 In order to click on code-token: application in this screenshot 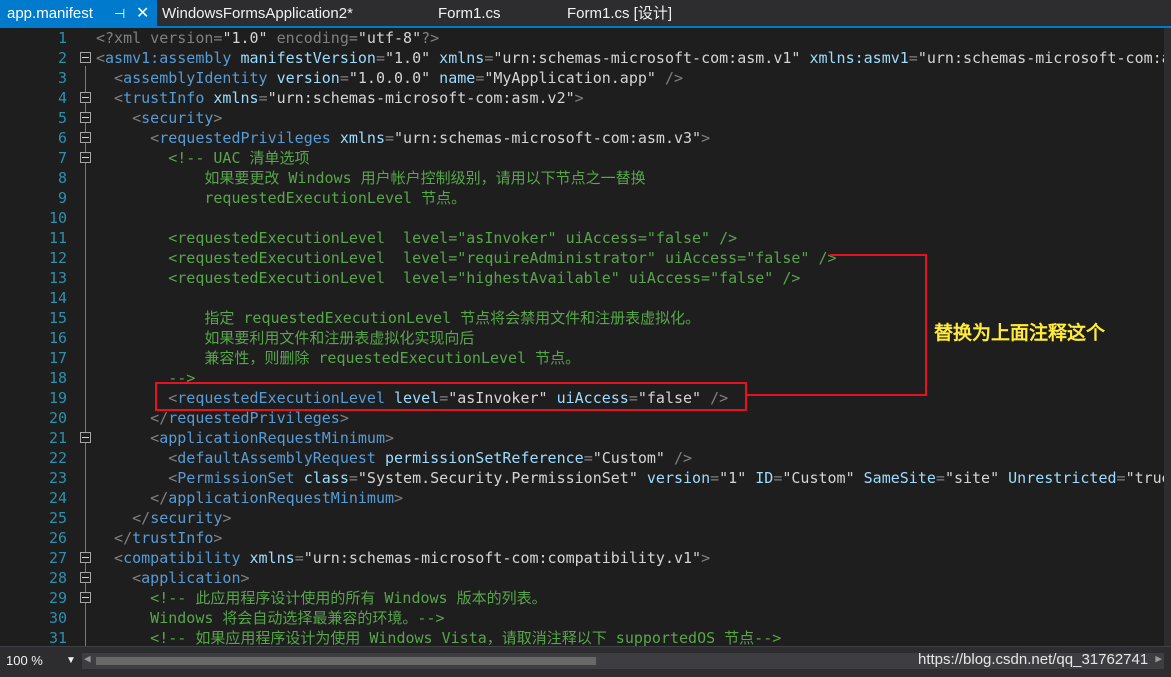, I will do `click(191, 578)`.